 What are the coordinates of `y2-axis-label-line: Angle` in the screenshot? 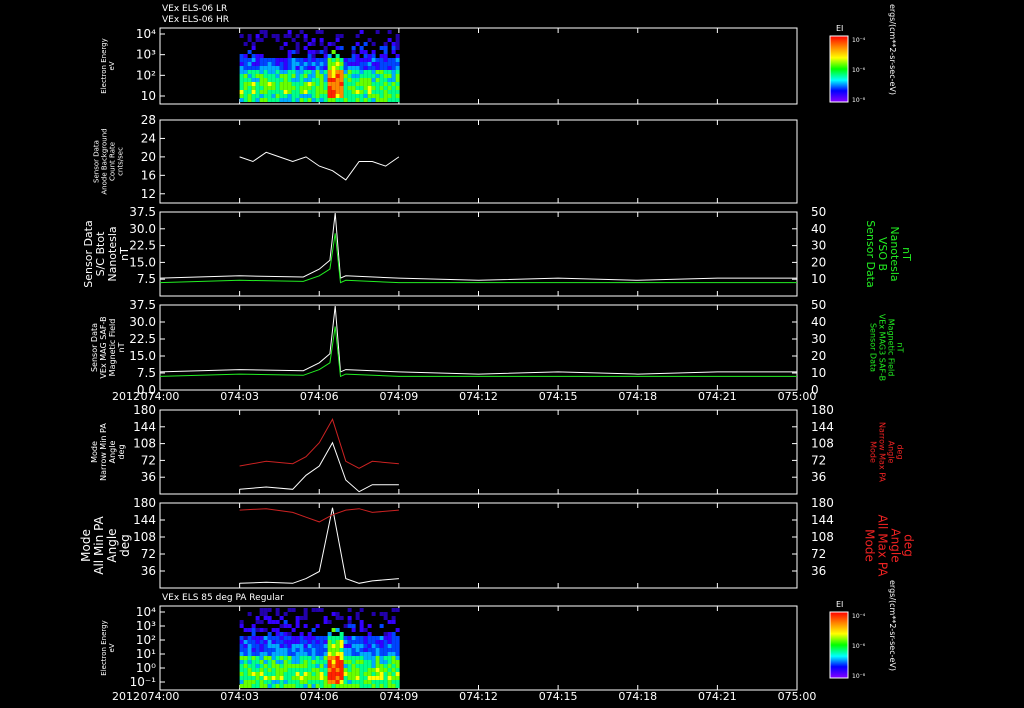 It's located at (896, 545).